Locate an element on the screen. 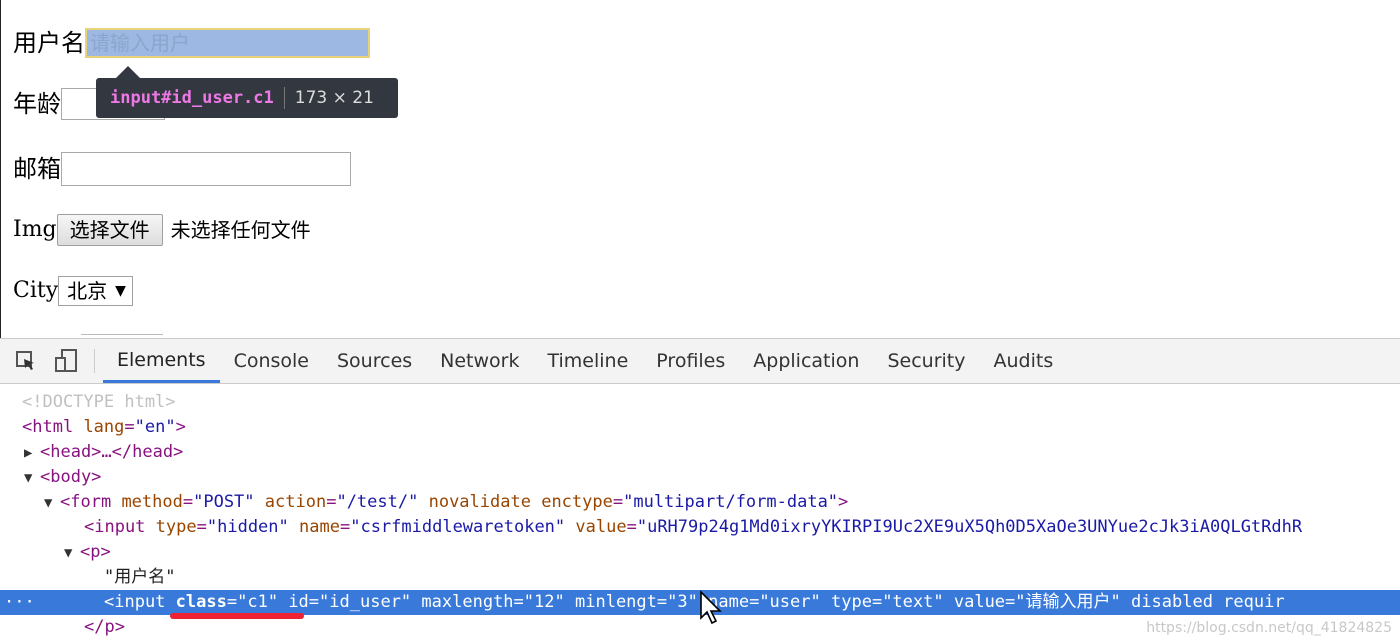  dropdown-arrow-icon: ▼ is located at coordinates (120, 291).